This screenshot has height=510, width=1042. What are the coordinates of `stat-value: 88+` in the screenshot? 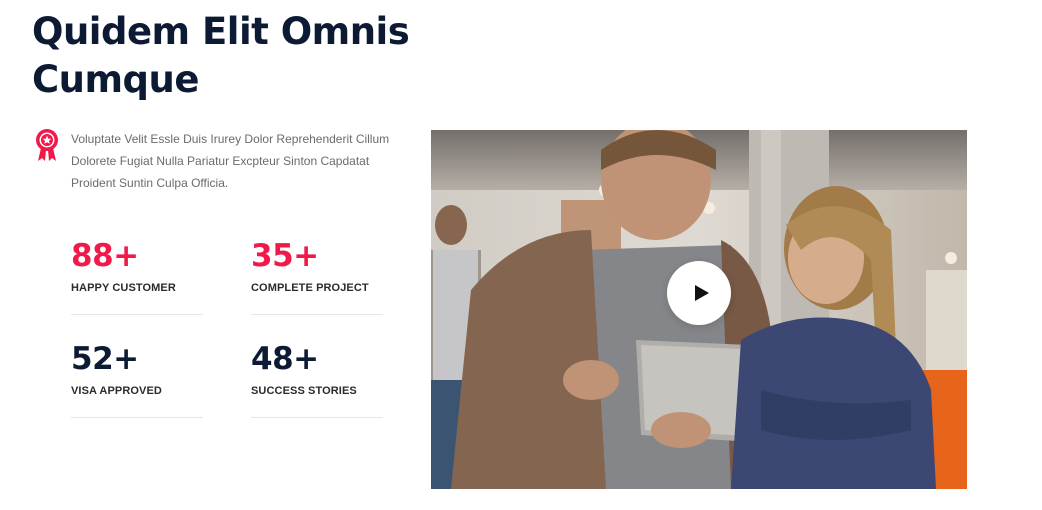 It's located at (105, 256).